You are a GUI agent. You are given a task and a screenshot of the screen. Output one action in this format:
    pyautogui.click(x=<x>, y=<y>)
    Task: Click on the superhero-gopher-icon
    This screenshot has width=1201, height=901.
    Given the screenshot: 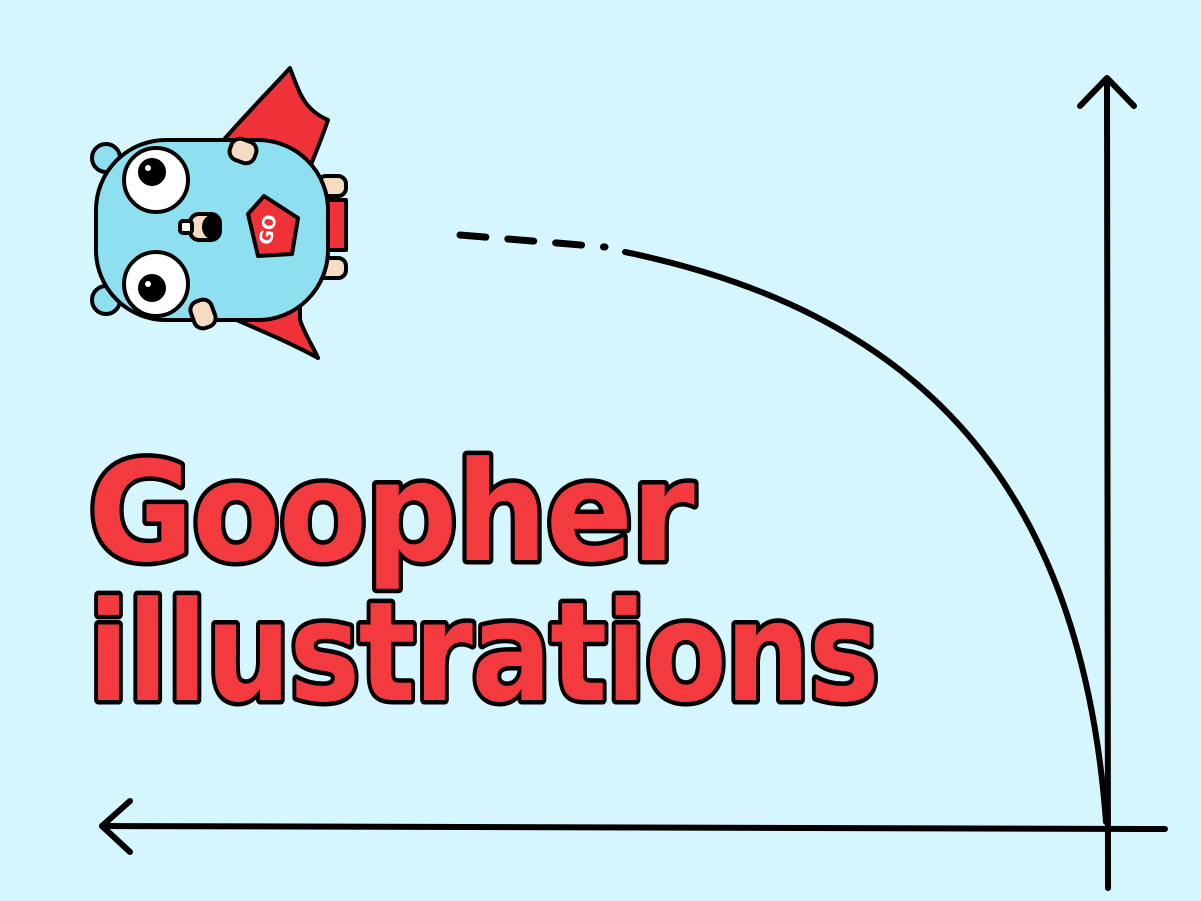 What is the action you would take?
    pyautogui.click(x=219, y=213)
    